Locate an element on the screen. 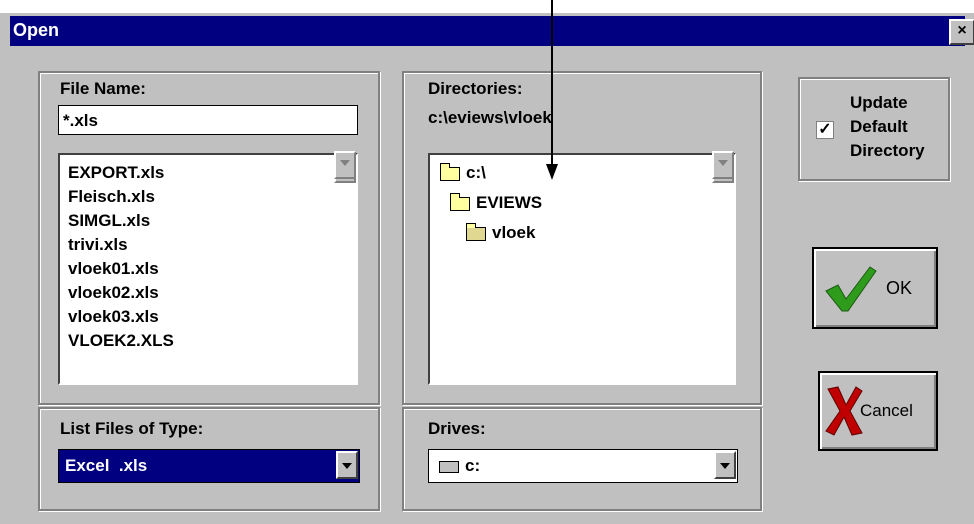 This screenshot has height=524, width=974. check-mark-icon: ✓ is located at coordinates (825, 129).